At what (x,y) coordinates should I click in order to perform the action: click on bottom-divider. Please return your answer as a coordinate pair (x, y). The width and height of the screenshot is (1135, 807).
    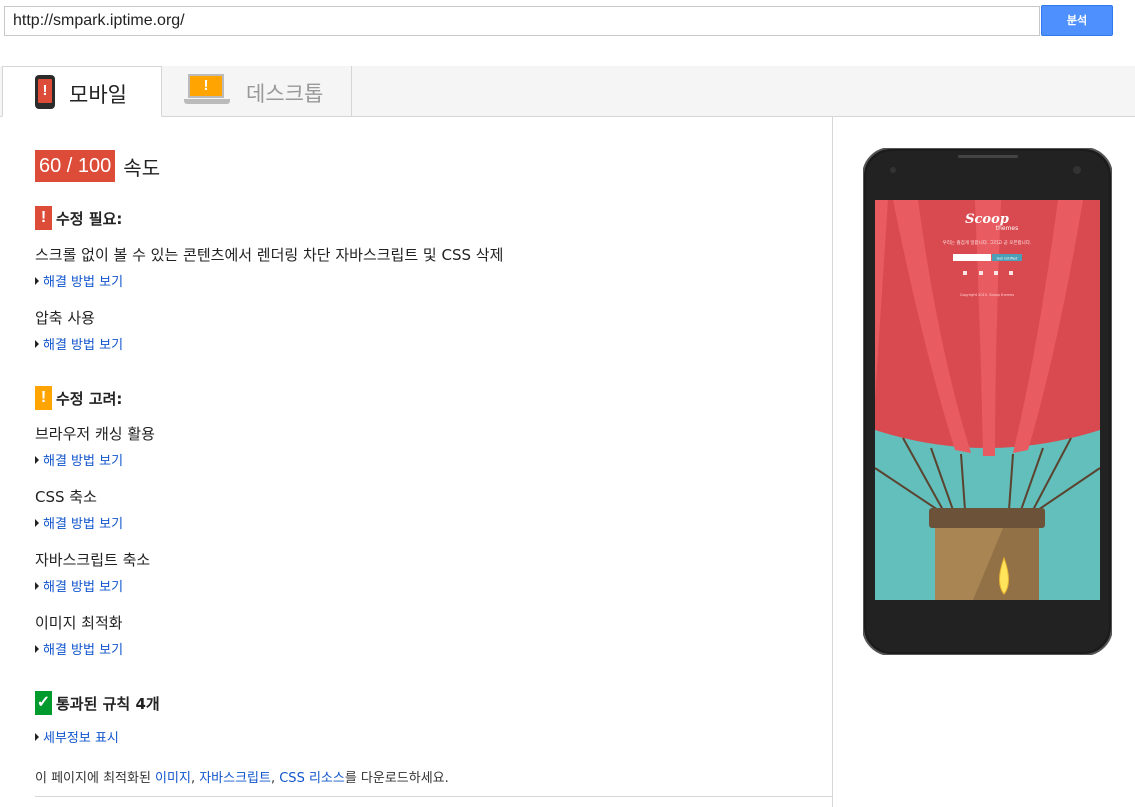
    Looking at the image, I should click on (433, 796).